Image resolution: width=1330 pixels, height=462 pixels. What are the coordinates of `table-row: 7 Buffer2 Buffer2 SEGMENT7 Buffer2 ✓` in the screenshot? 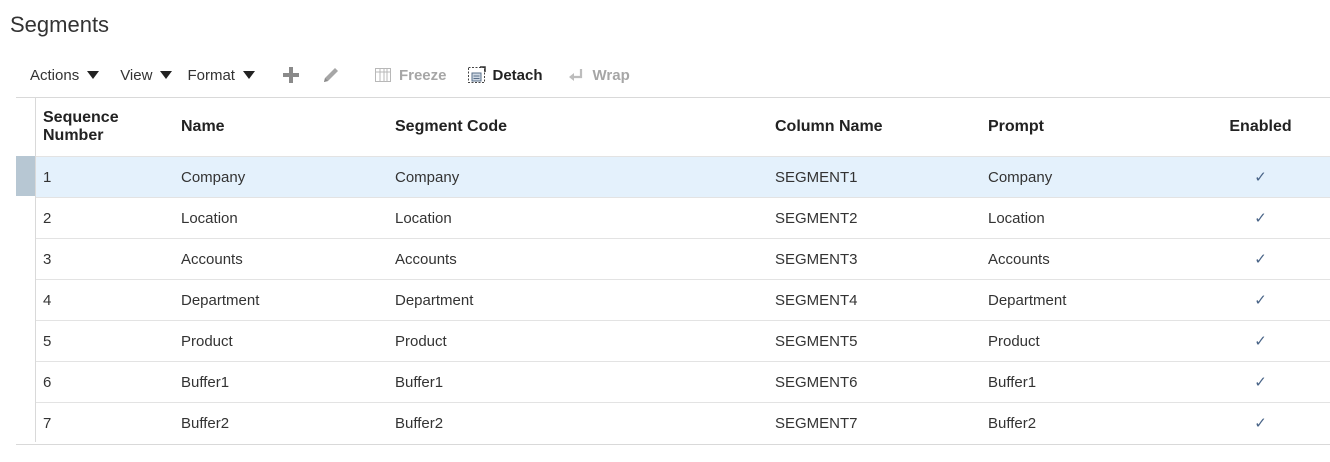 It's located at (683, 422).